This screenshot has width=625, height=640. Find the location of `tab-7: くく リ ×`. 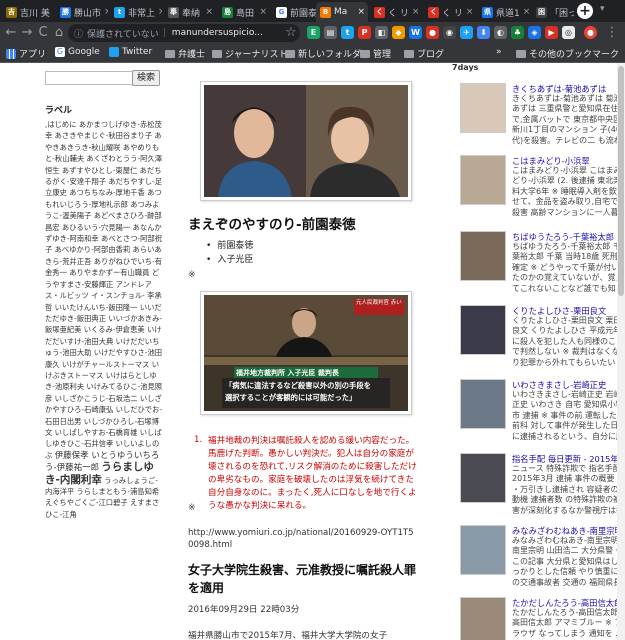

tab-7: くく リ × is located at coordinates (396, 12).